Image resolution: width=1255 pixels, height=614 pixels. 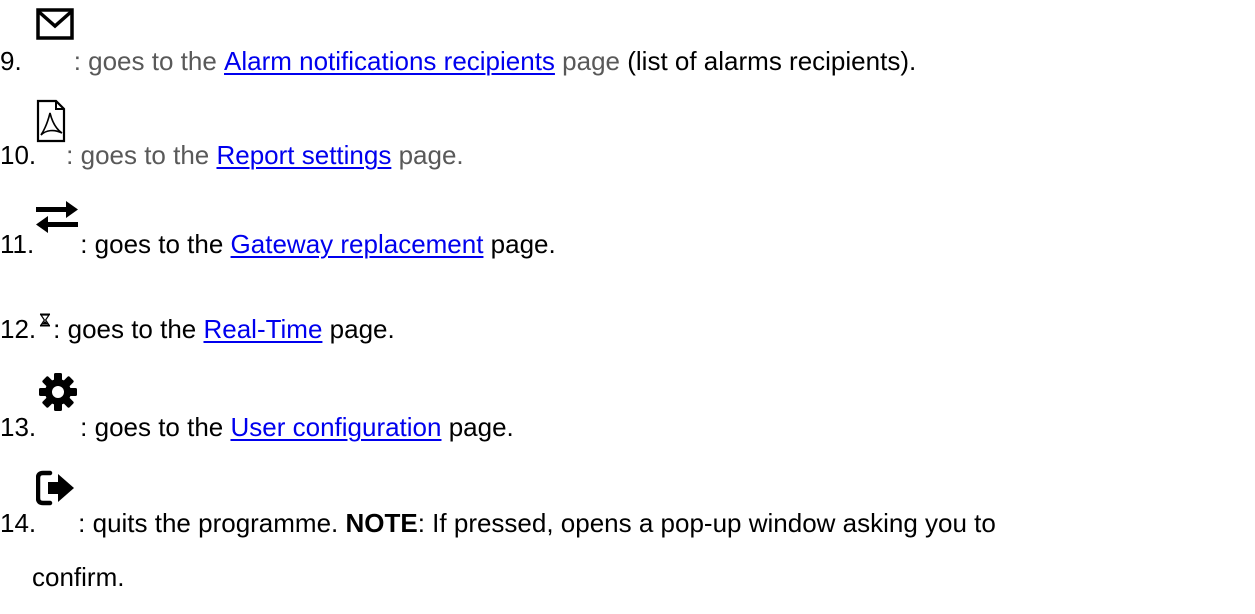 What do you see at coordinates (18, 155) in the screenshot?
I see `item-number: 10.` at bounding box center [18, 155].